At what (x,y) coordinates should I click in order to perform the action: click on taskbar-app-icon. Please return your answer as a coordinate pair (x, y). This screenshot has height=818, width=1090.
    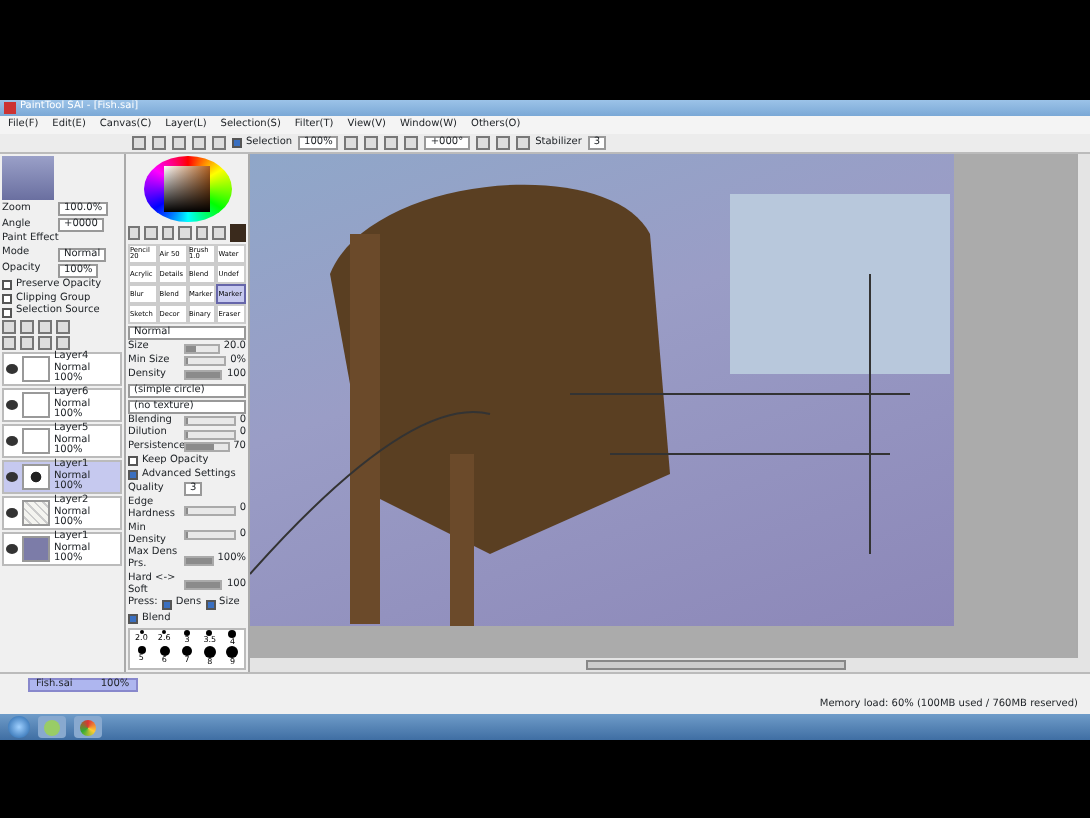
    Looking at the image, I should click on (88, 727).